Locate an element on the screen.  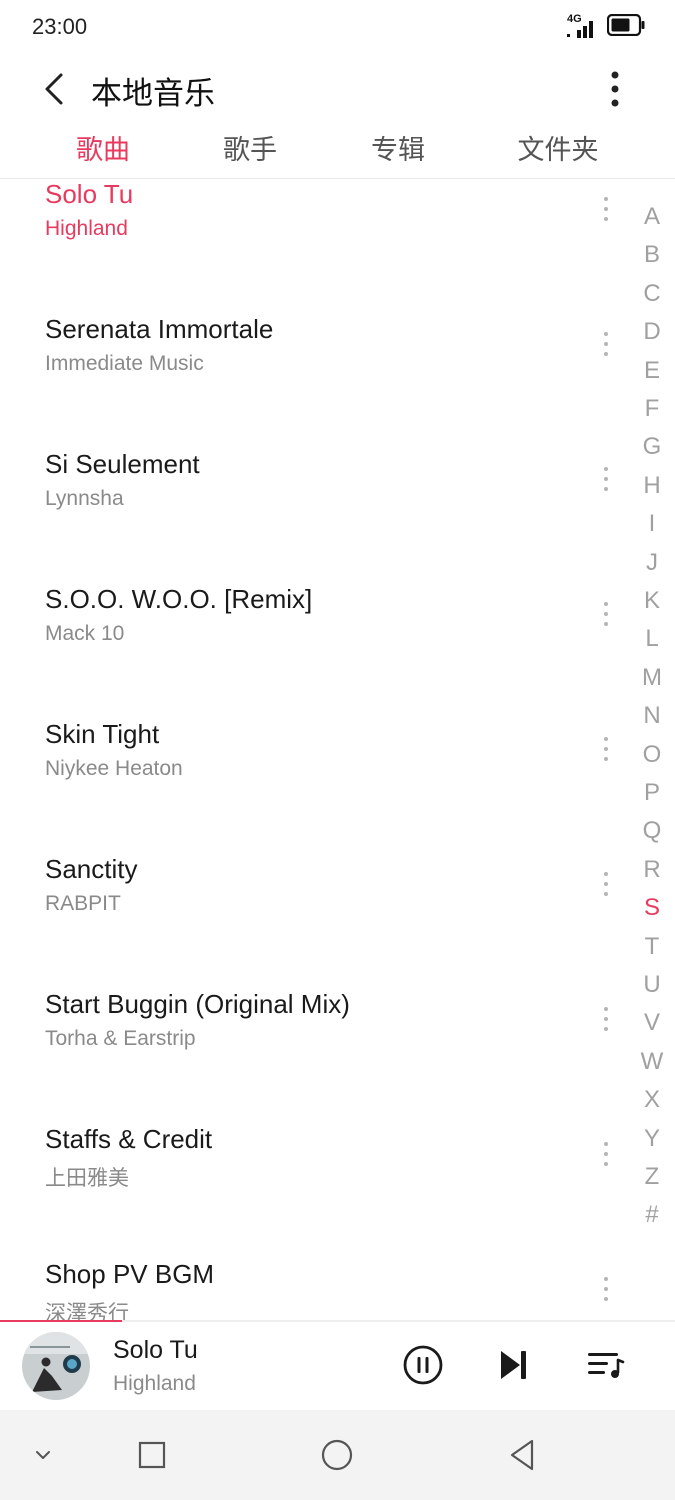
alphabet-index-letter: V is located at coordinates (652, 1023).